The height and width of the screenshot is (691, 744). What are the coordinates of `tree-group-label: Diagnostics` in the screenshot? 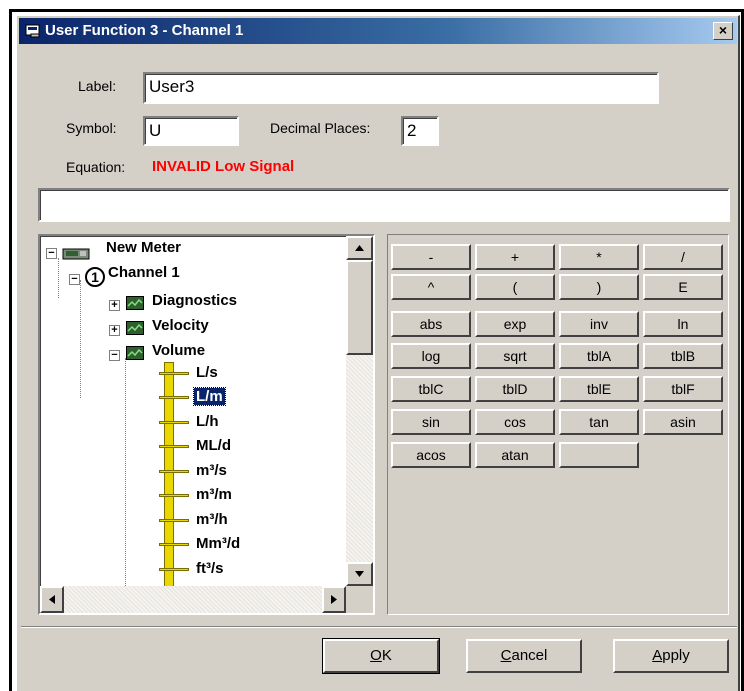 It's located at (194, 300).